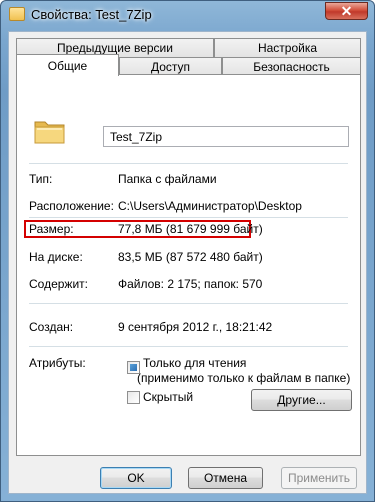  What do you see at coordinates (51, 327) in the screenshot?
I see `created-label: Создан:` at bounding box center [51, 327].